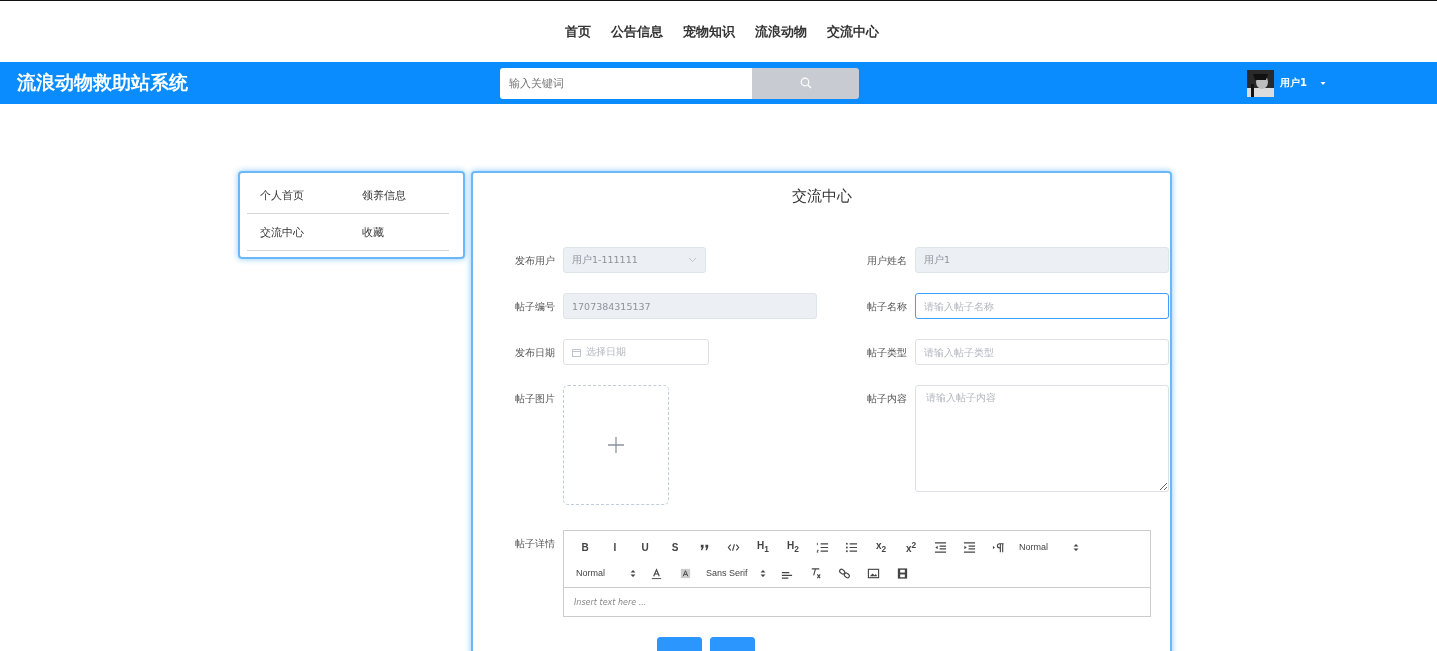  Describe the element at coordinates (887, 307) in the screenshot. I see `field-label: 帖子名称` at that location.